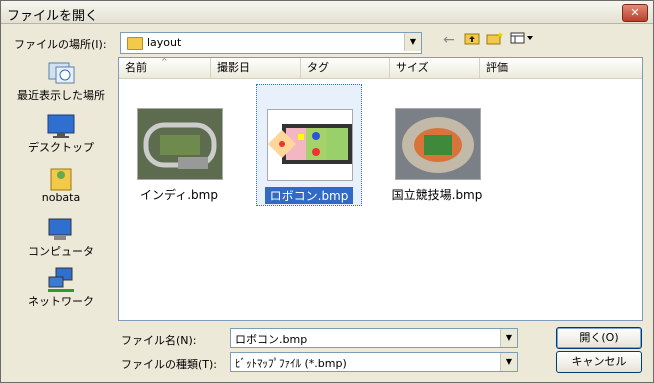 This screenshot has height=383, width=654. I want to click on user-folder-icon, so click(61, 178).